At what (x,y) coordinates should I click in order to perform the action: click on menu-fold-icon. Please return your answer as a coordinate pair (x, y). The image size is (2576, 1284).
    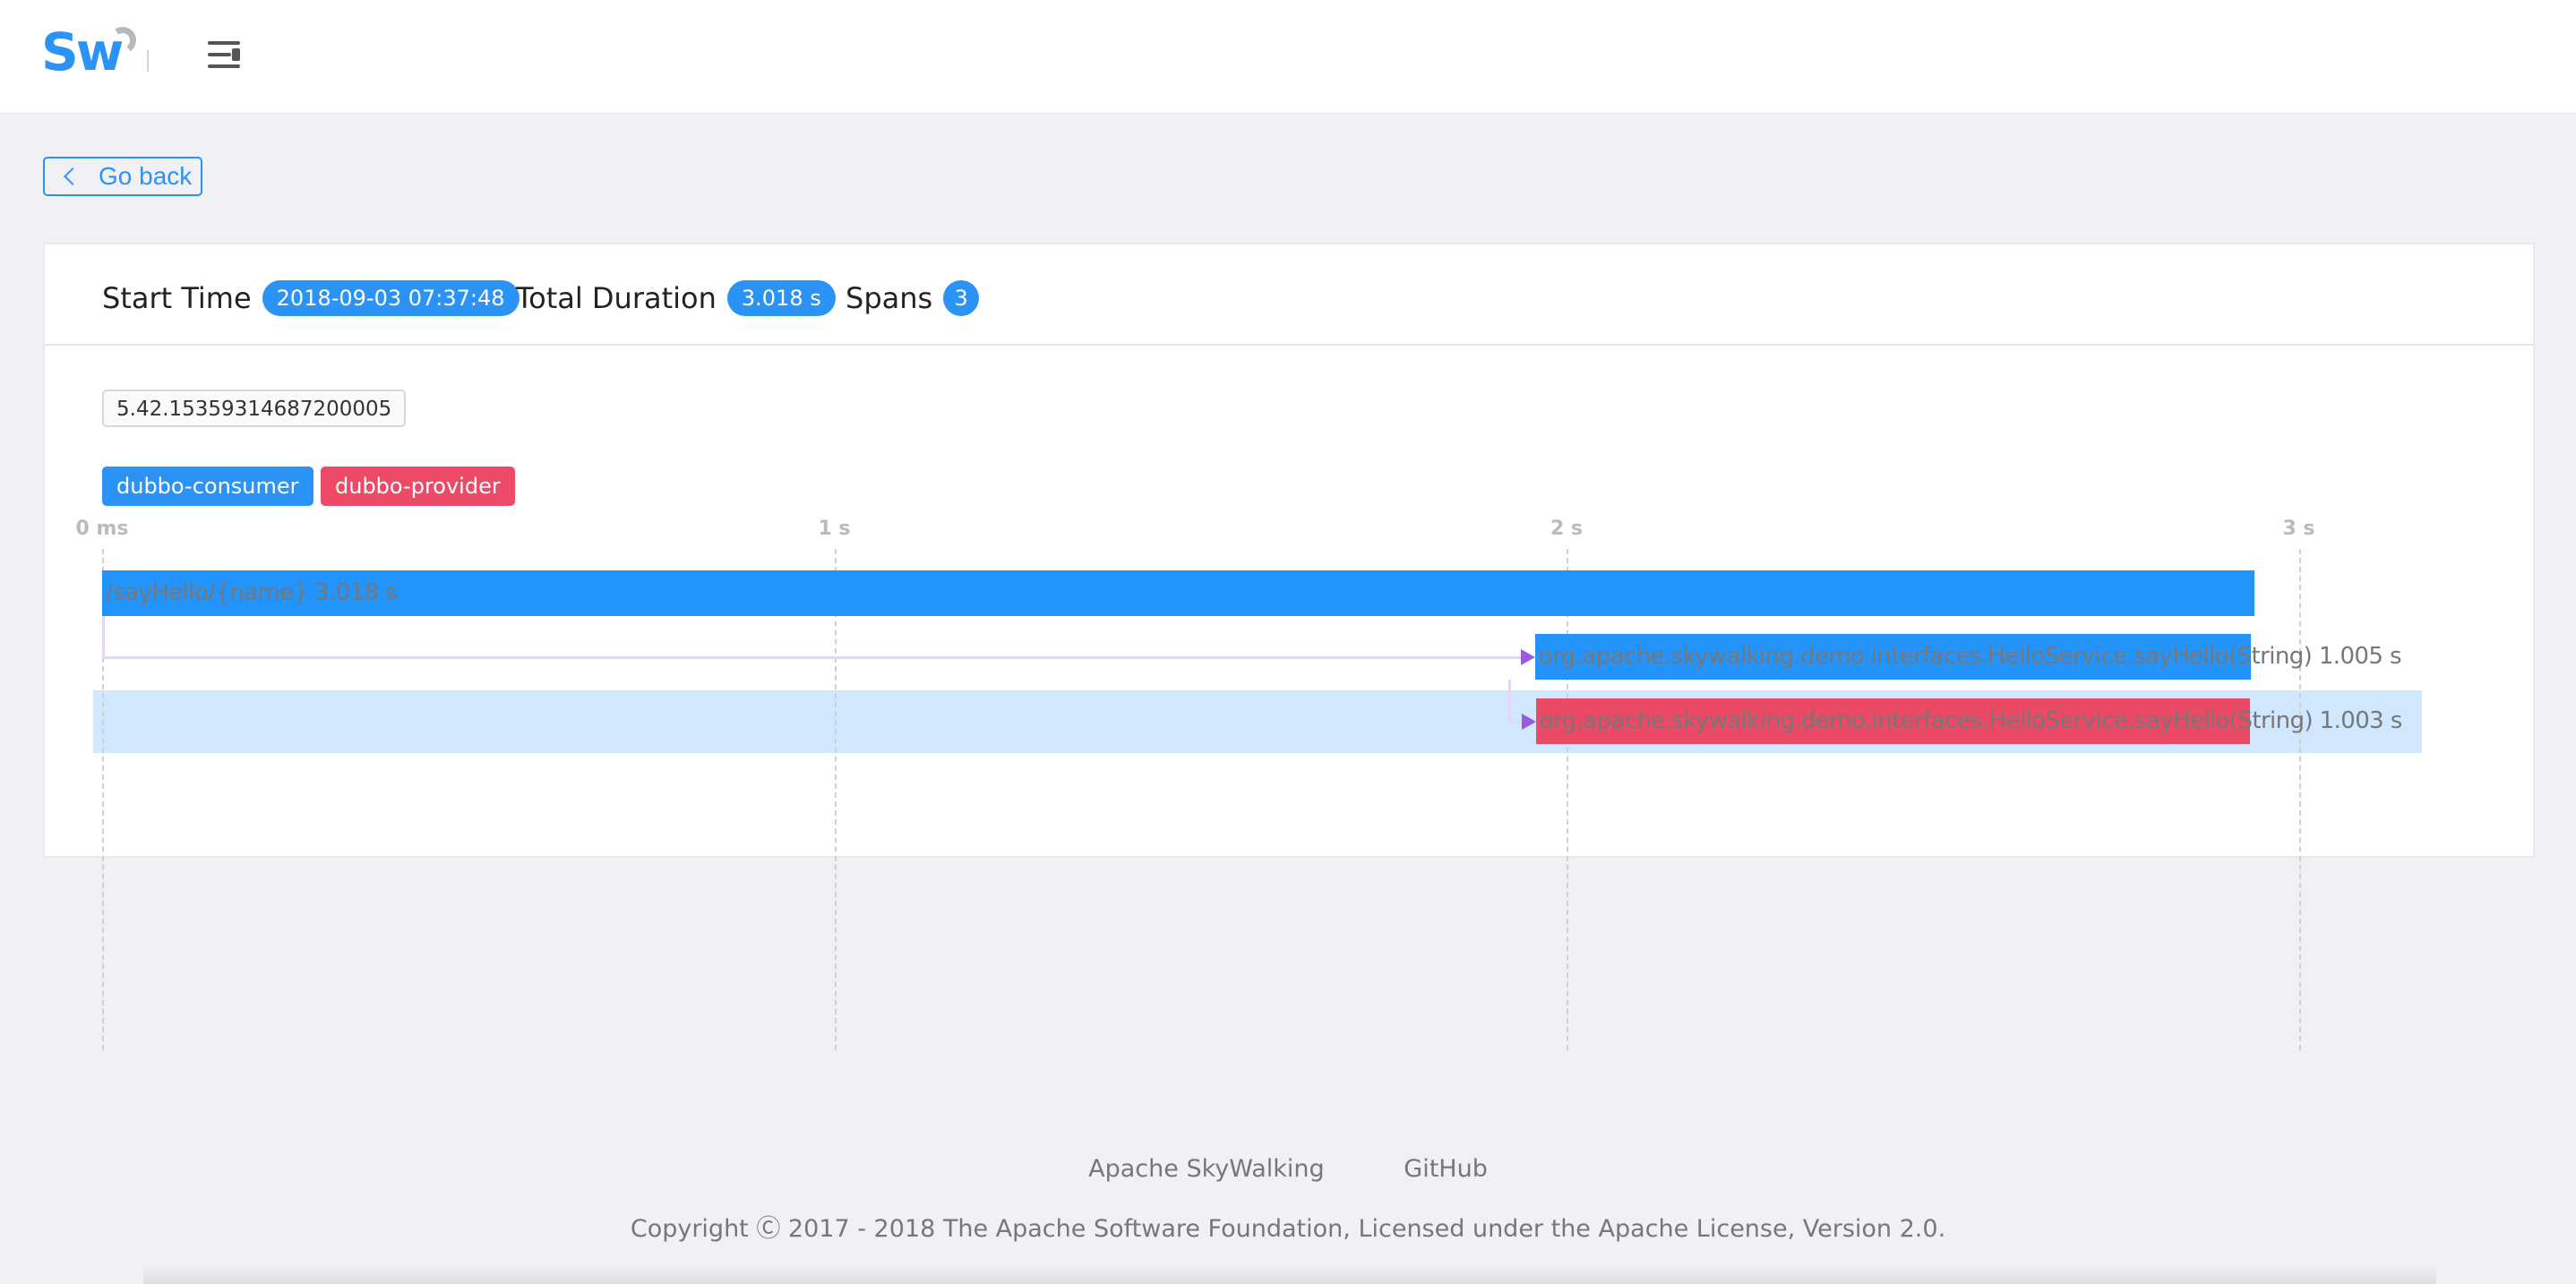
    Looking at the image, I should click on (224, 55).